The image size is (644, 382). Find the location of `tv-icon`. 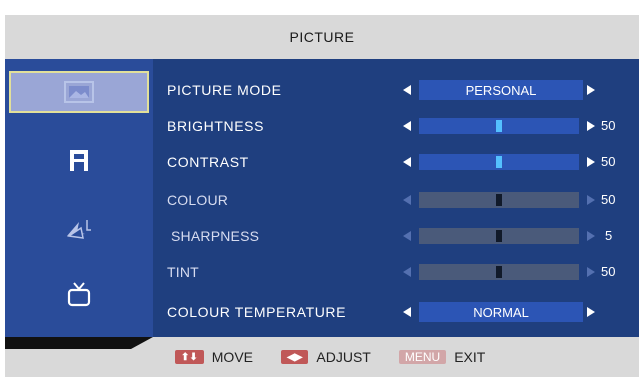

tv-icon is located at coordinates (79, 294).